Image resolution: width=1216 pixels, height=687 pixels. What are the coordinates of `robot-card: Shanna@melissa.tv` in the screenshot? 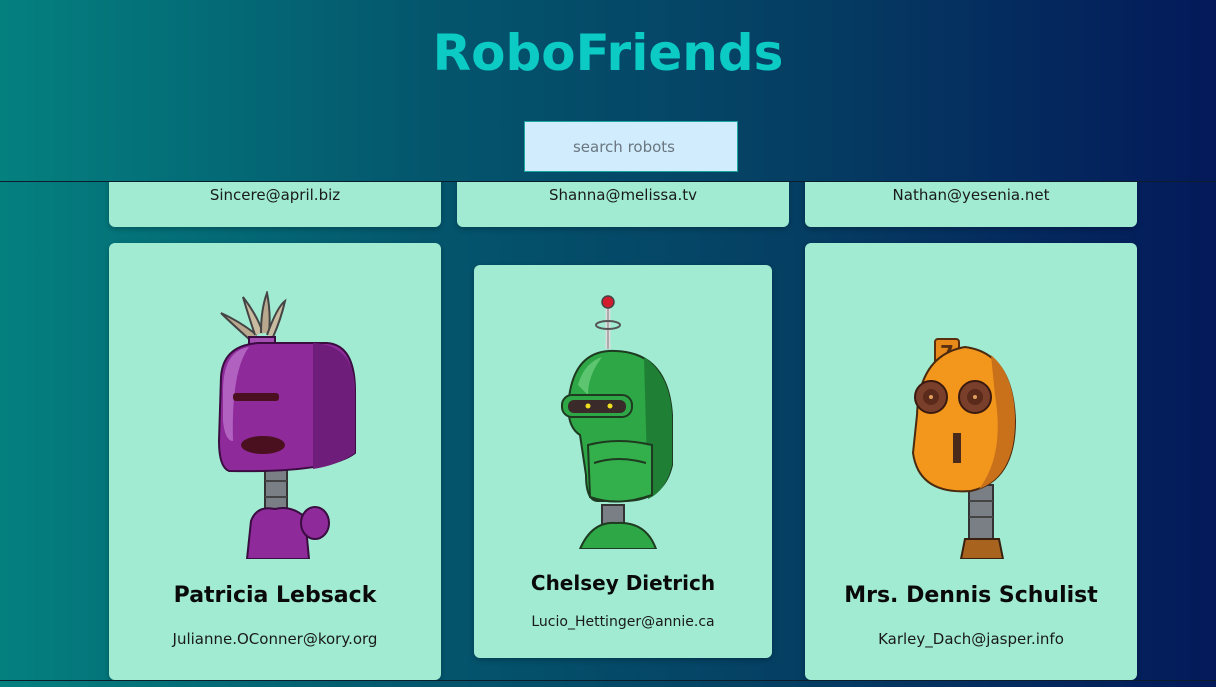 It's located at (623, 204).